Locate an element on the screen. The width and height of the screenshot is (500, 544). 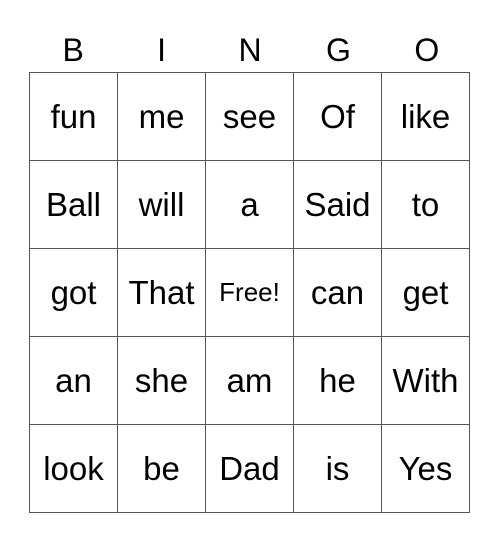
bingo-cell: fun is located at coordinates (73, 116).